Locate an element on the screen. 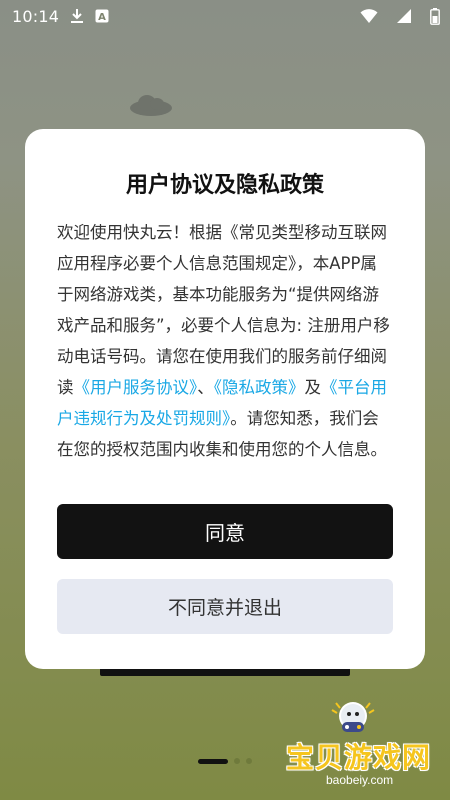 This screenshot has height=800, width=450. signal-icon is located at coordinates (404, 16).